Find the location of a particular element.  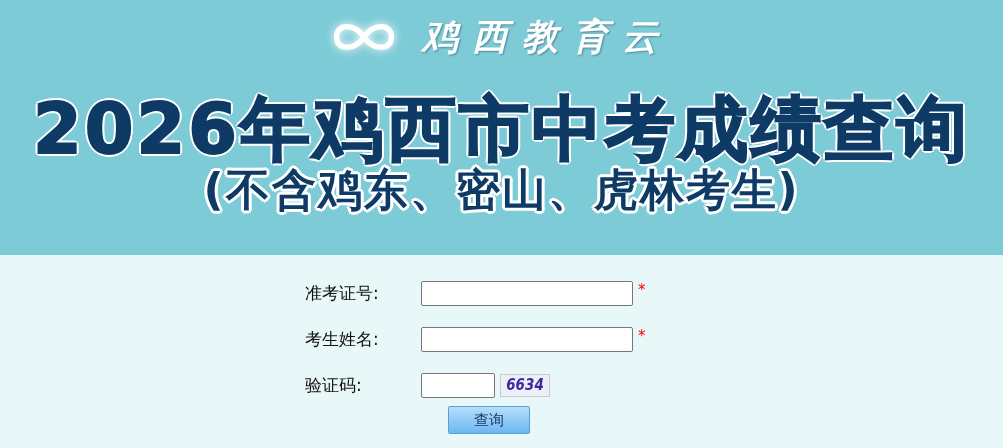

query-button: 查询 is located at coordinates (489, 420).